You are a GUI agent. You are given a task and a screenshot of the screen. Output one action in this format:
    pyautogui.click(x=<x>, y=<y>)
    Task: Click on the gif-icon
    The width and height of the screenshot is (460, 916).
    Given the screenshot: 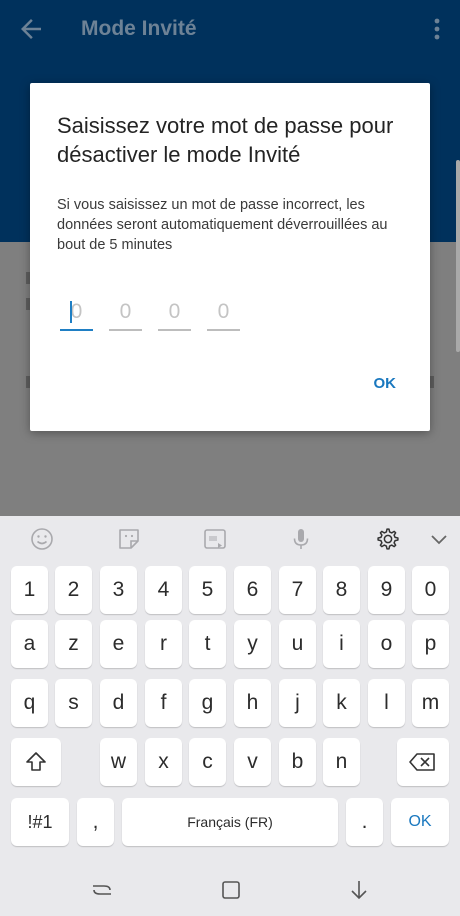 What is the action you would take?
    pyautogui.click(x=215, y=539)
    